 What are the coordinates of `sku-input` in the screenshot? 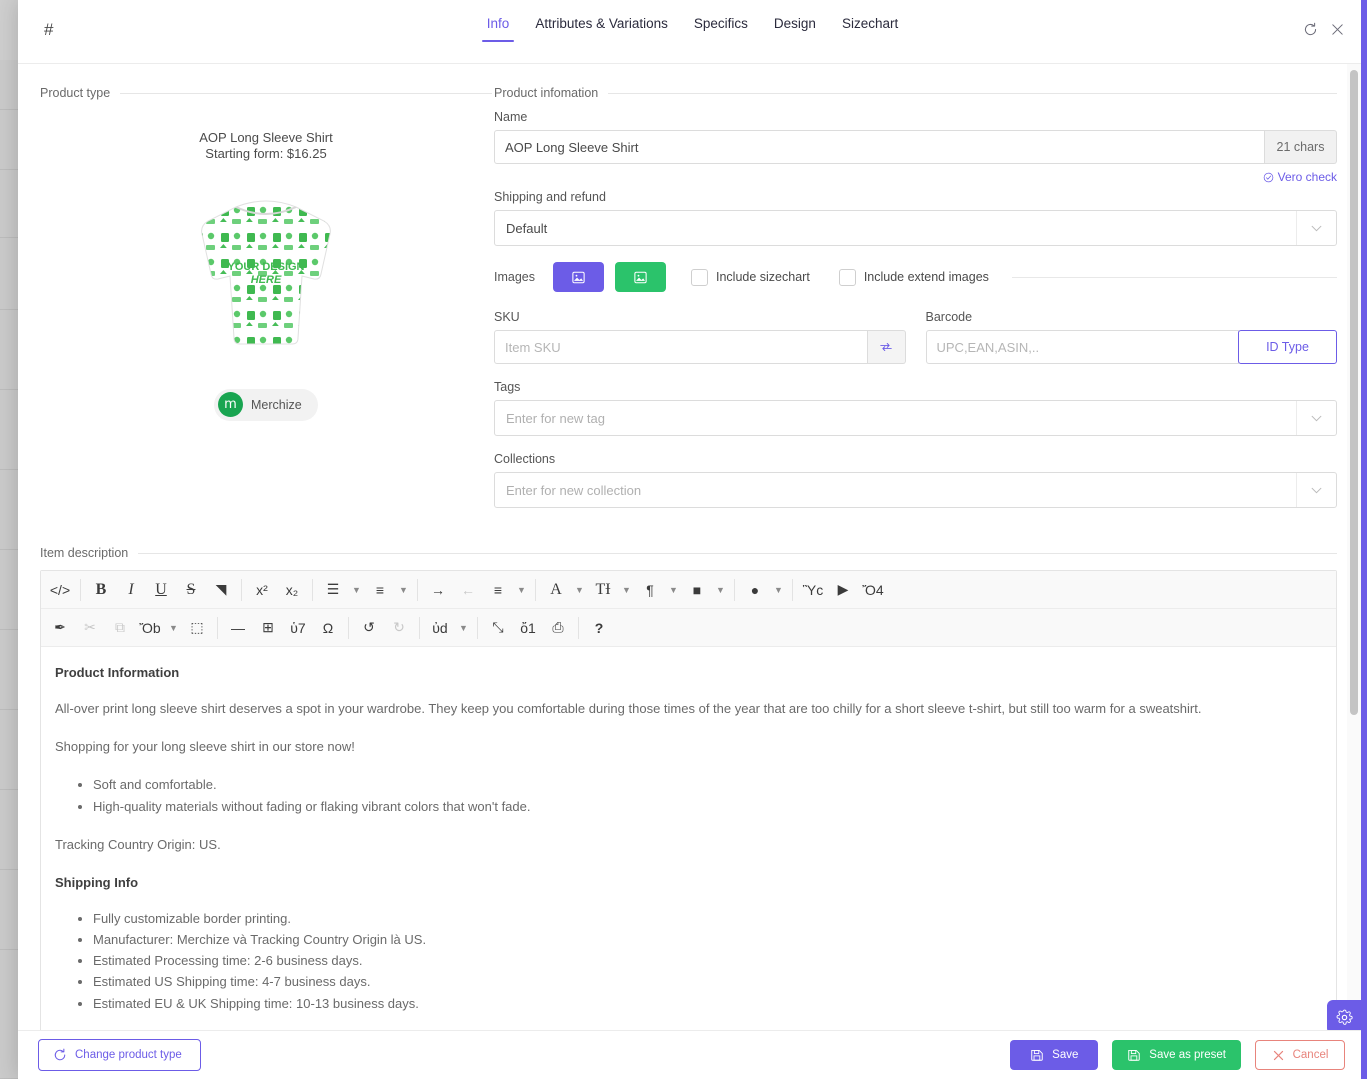 It's located at (681, 347).